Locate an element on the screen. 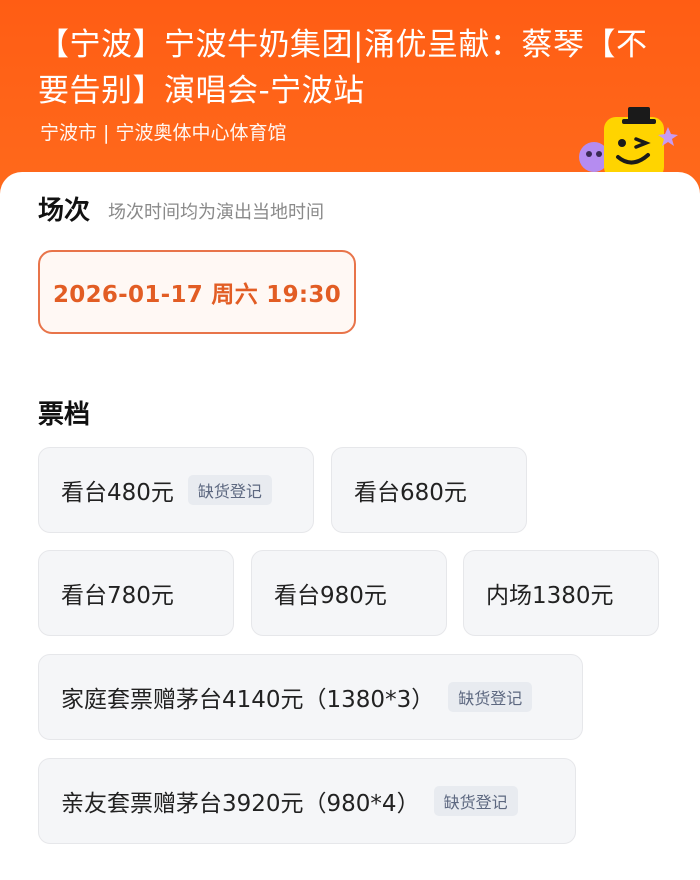 The image size is (700, 880). ticket-tier-label: 家庭套票赠茅台4140元（1380*3） is located at coordinates (248, 700).